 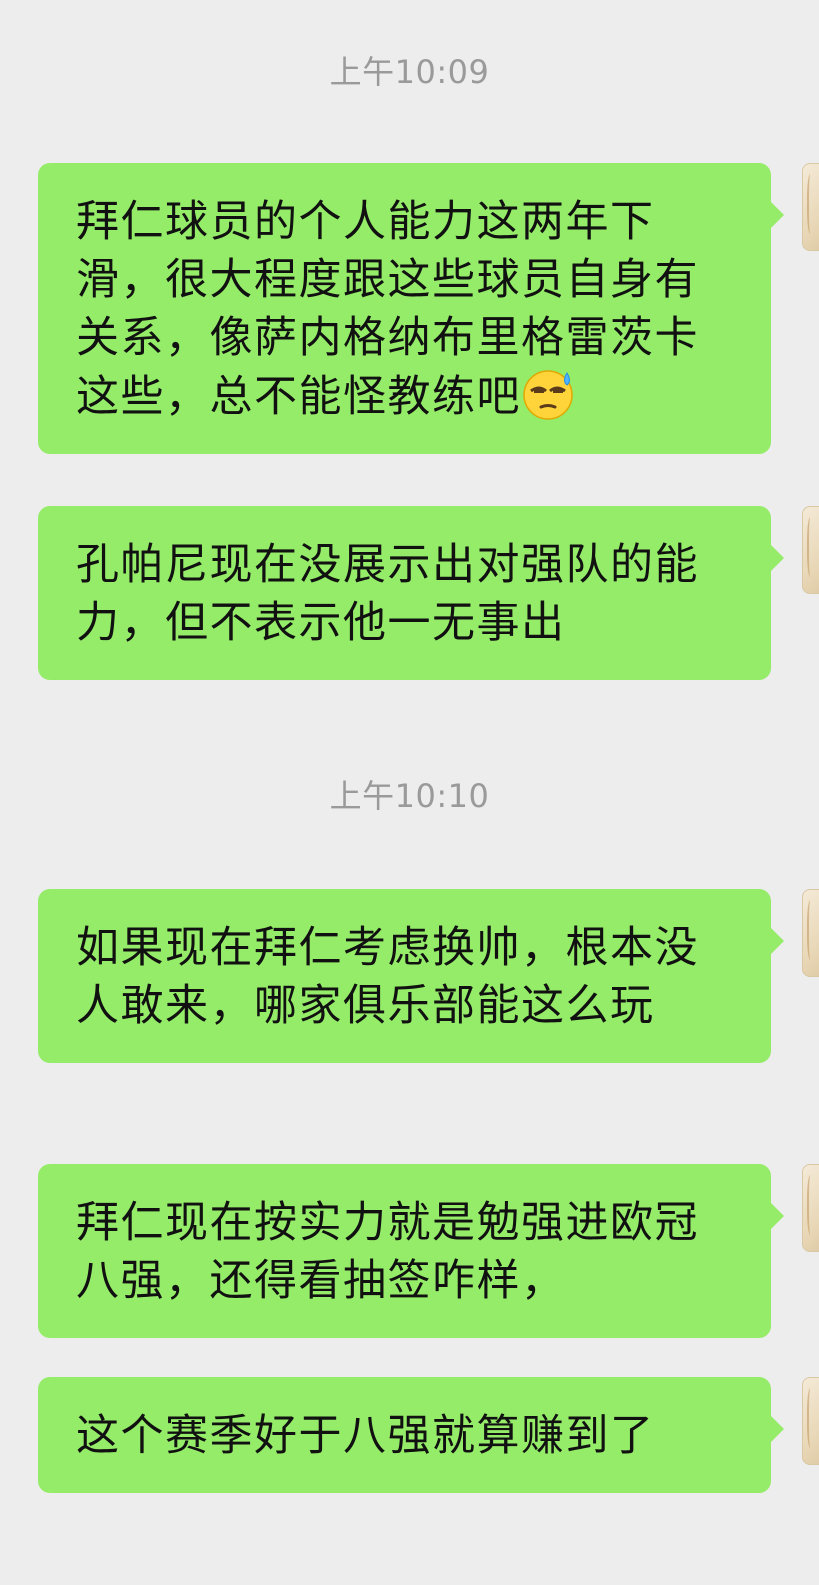 I want to click on message-text: 如果现在拜仁考虑换帅，根本没人敢来，哪家俱乐部能这么玩, so click(x=387, y=977).